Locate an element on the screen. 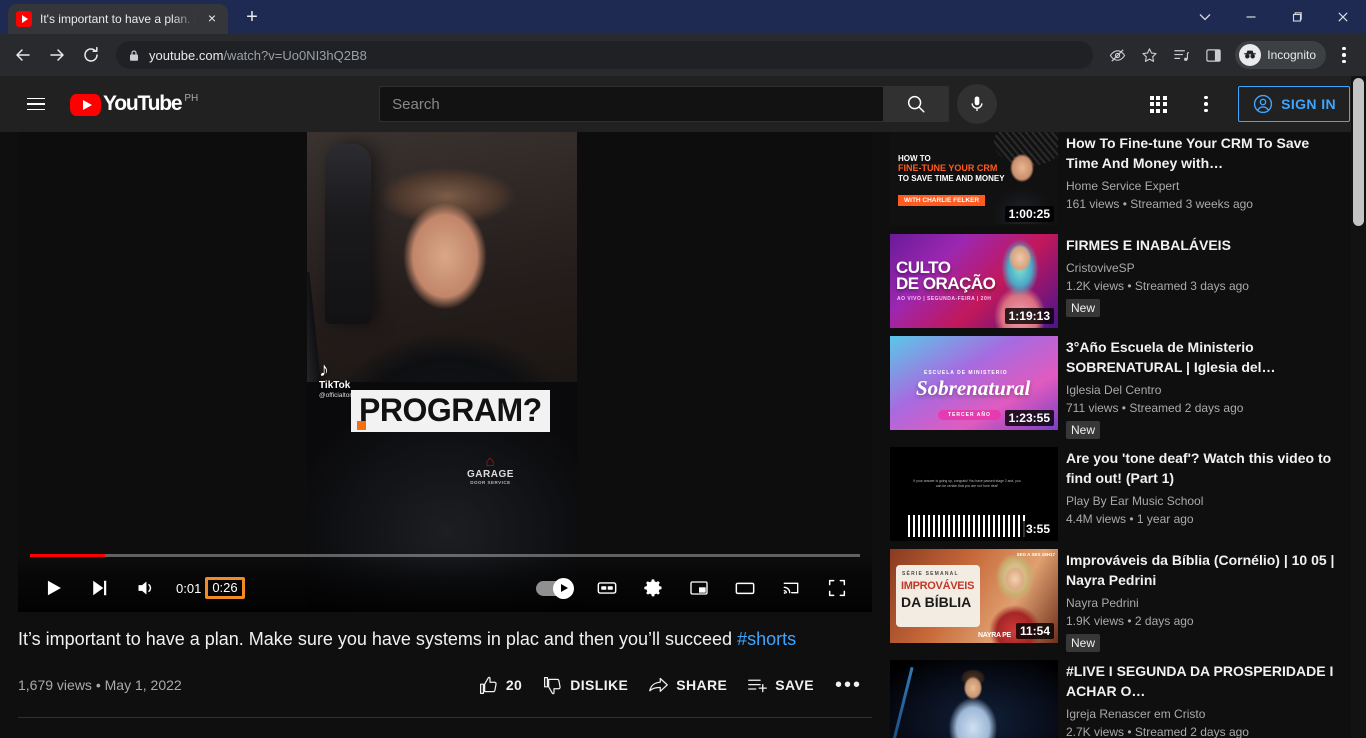 This screenshot has height=738, width=1366. apps-grid-icon is located at coordinates (1158, 104).